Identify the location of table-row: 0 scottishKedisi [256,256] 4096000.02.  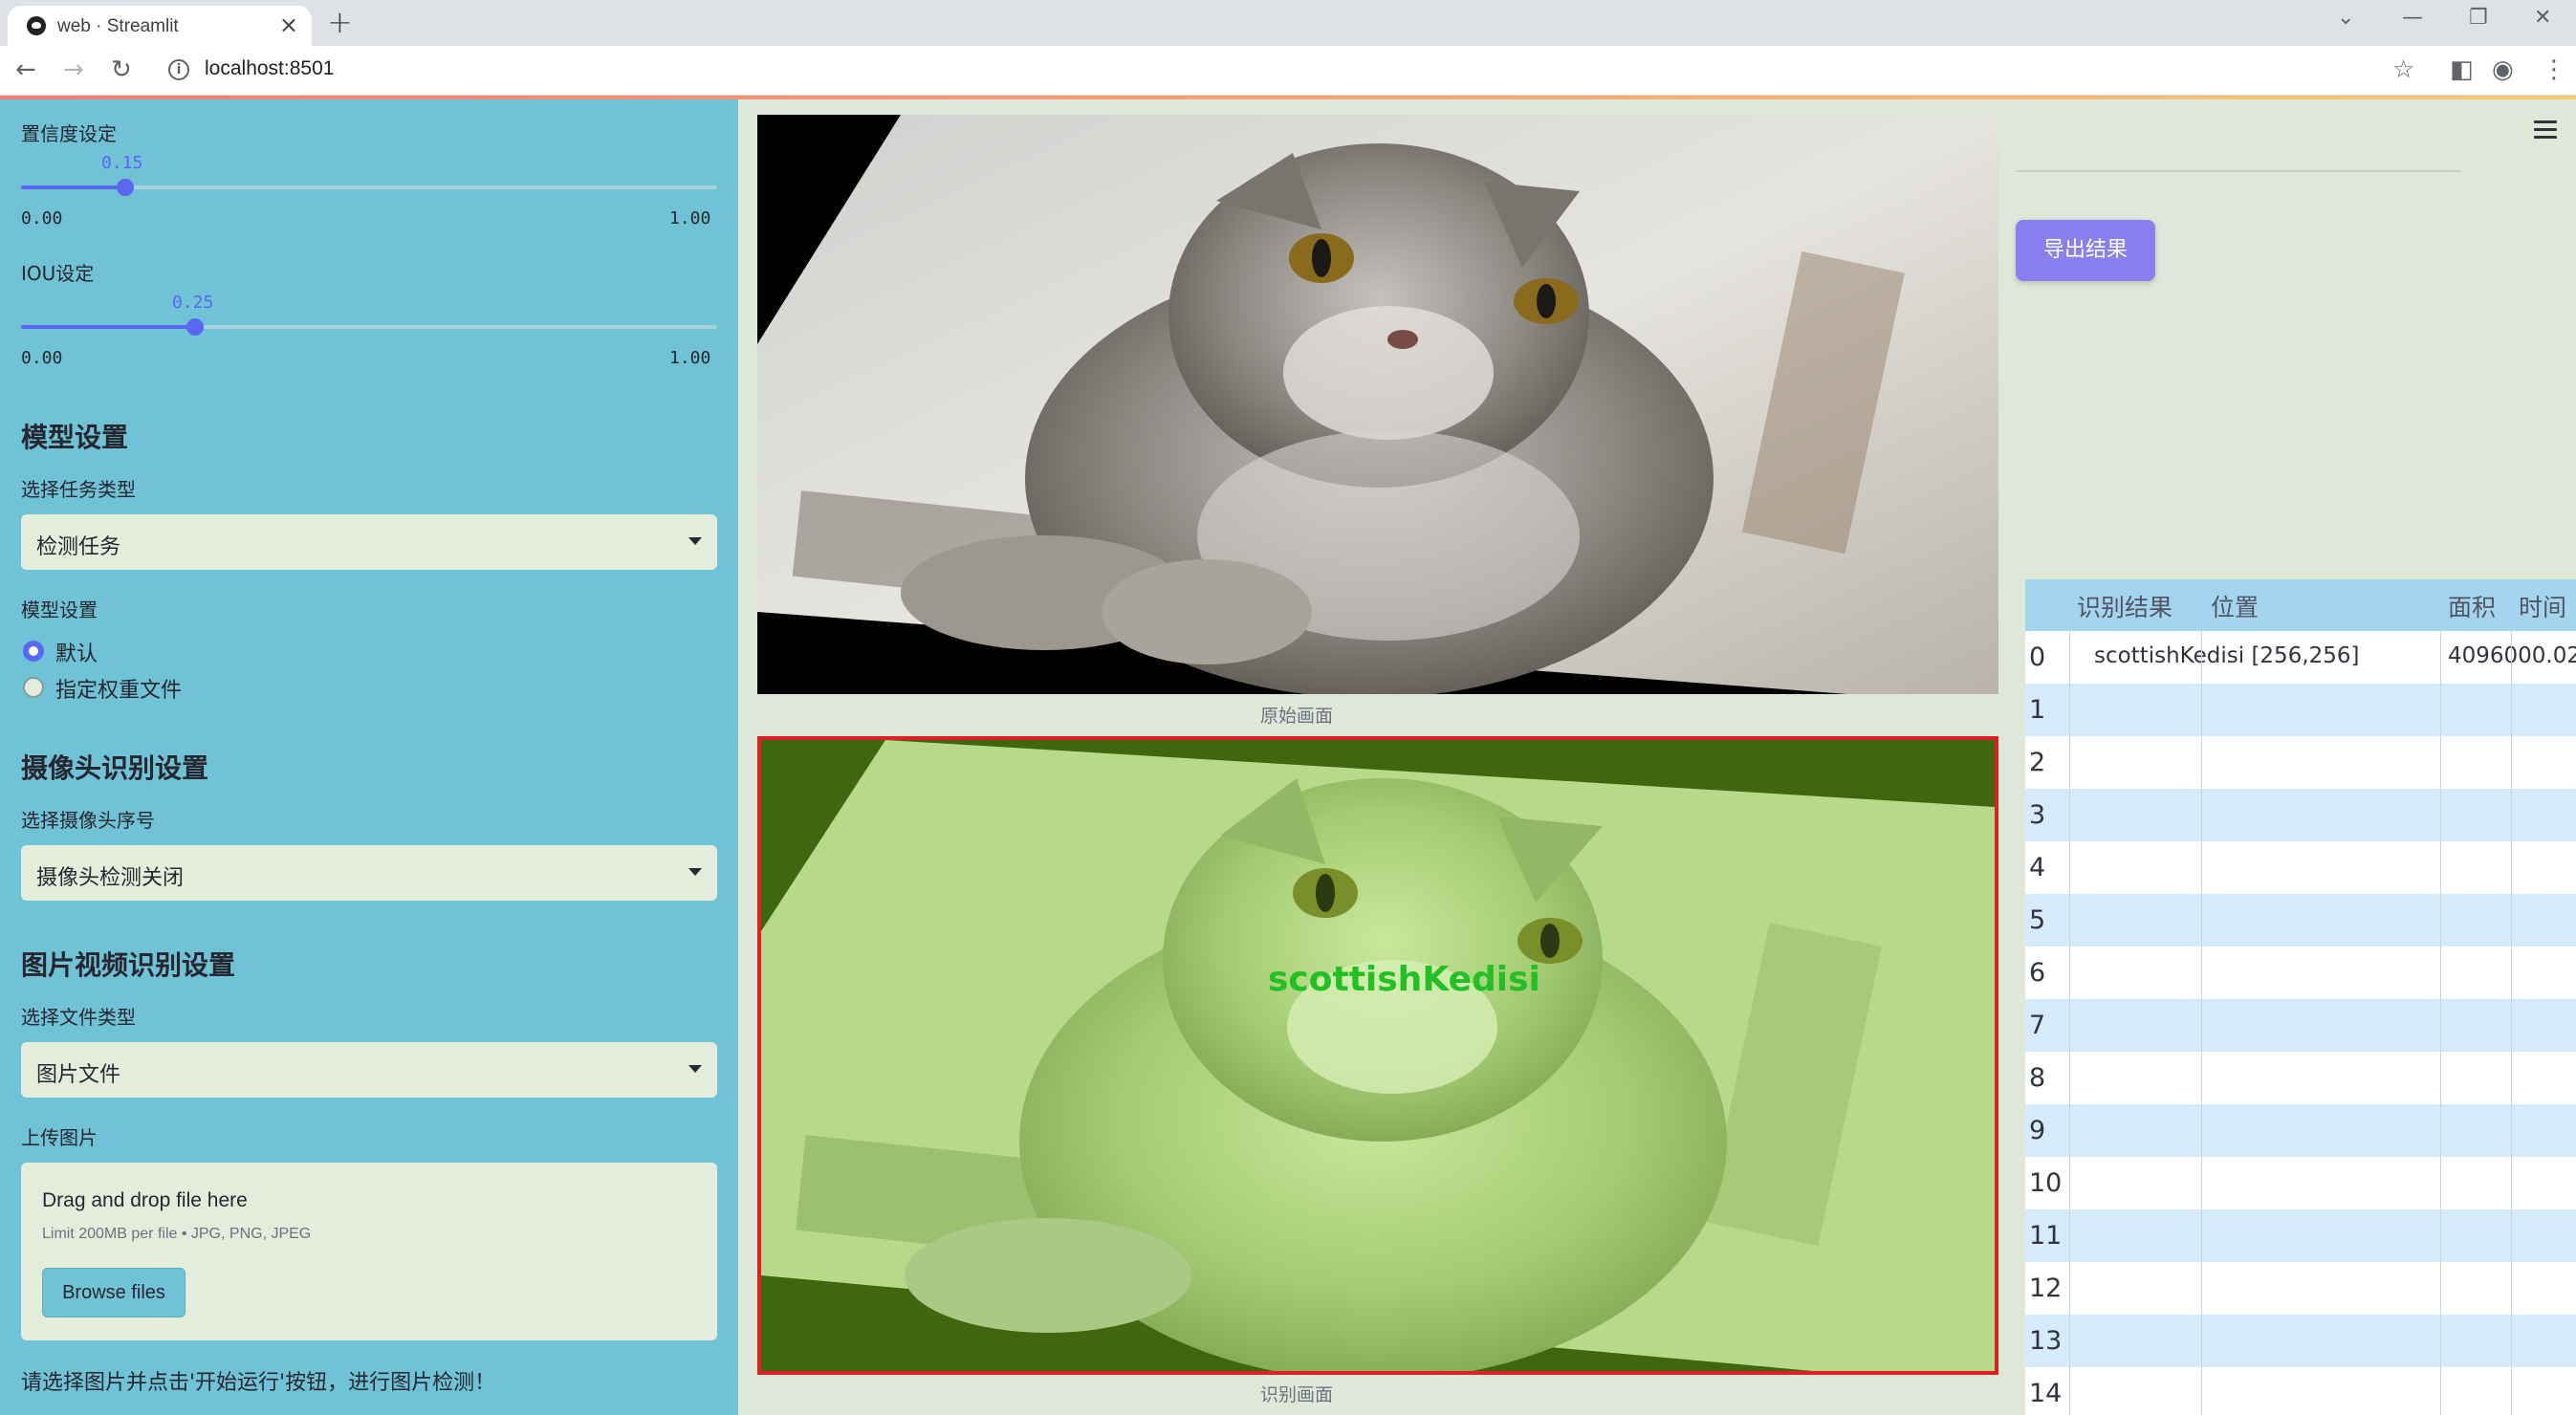
(2300, 657).